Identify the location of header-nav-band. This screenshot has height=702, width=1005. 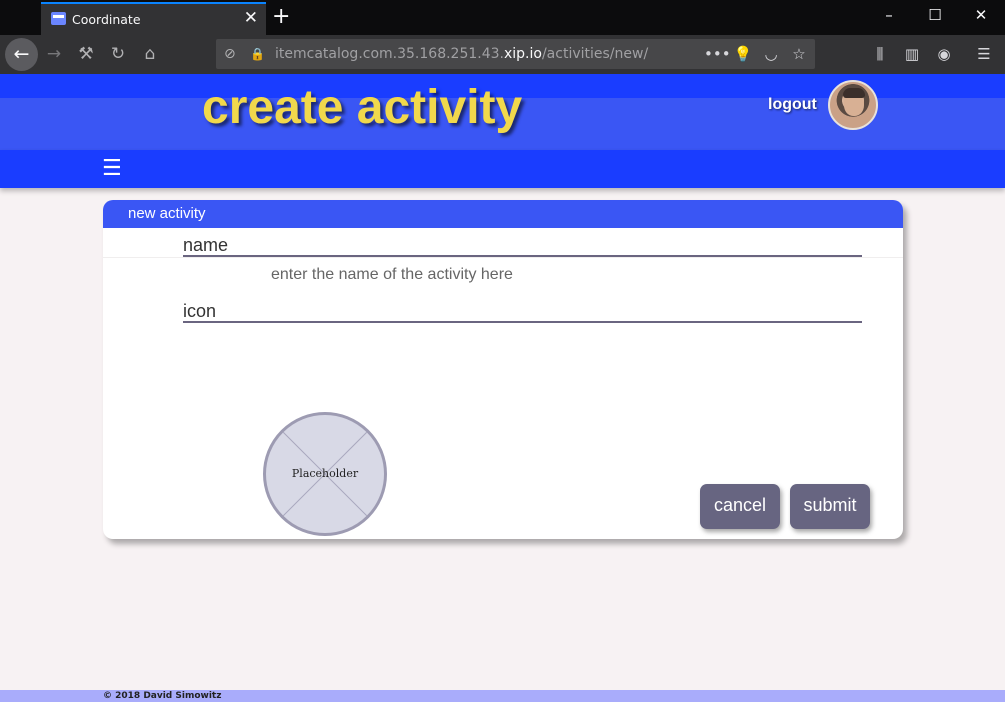
(502, 169).